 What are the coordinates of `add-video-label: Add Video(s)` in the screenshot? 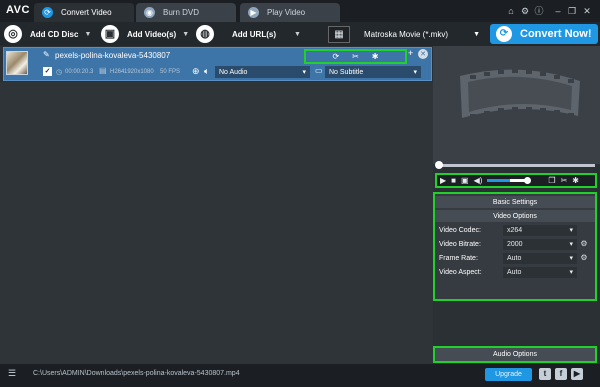 It's located at (152, 34).